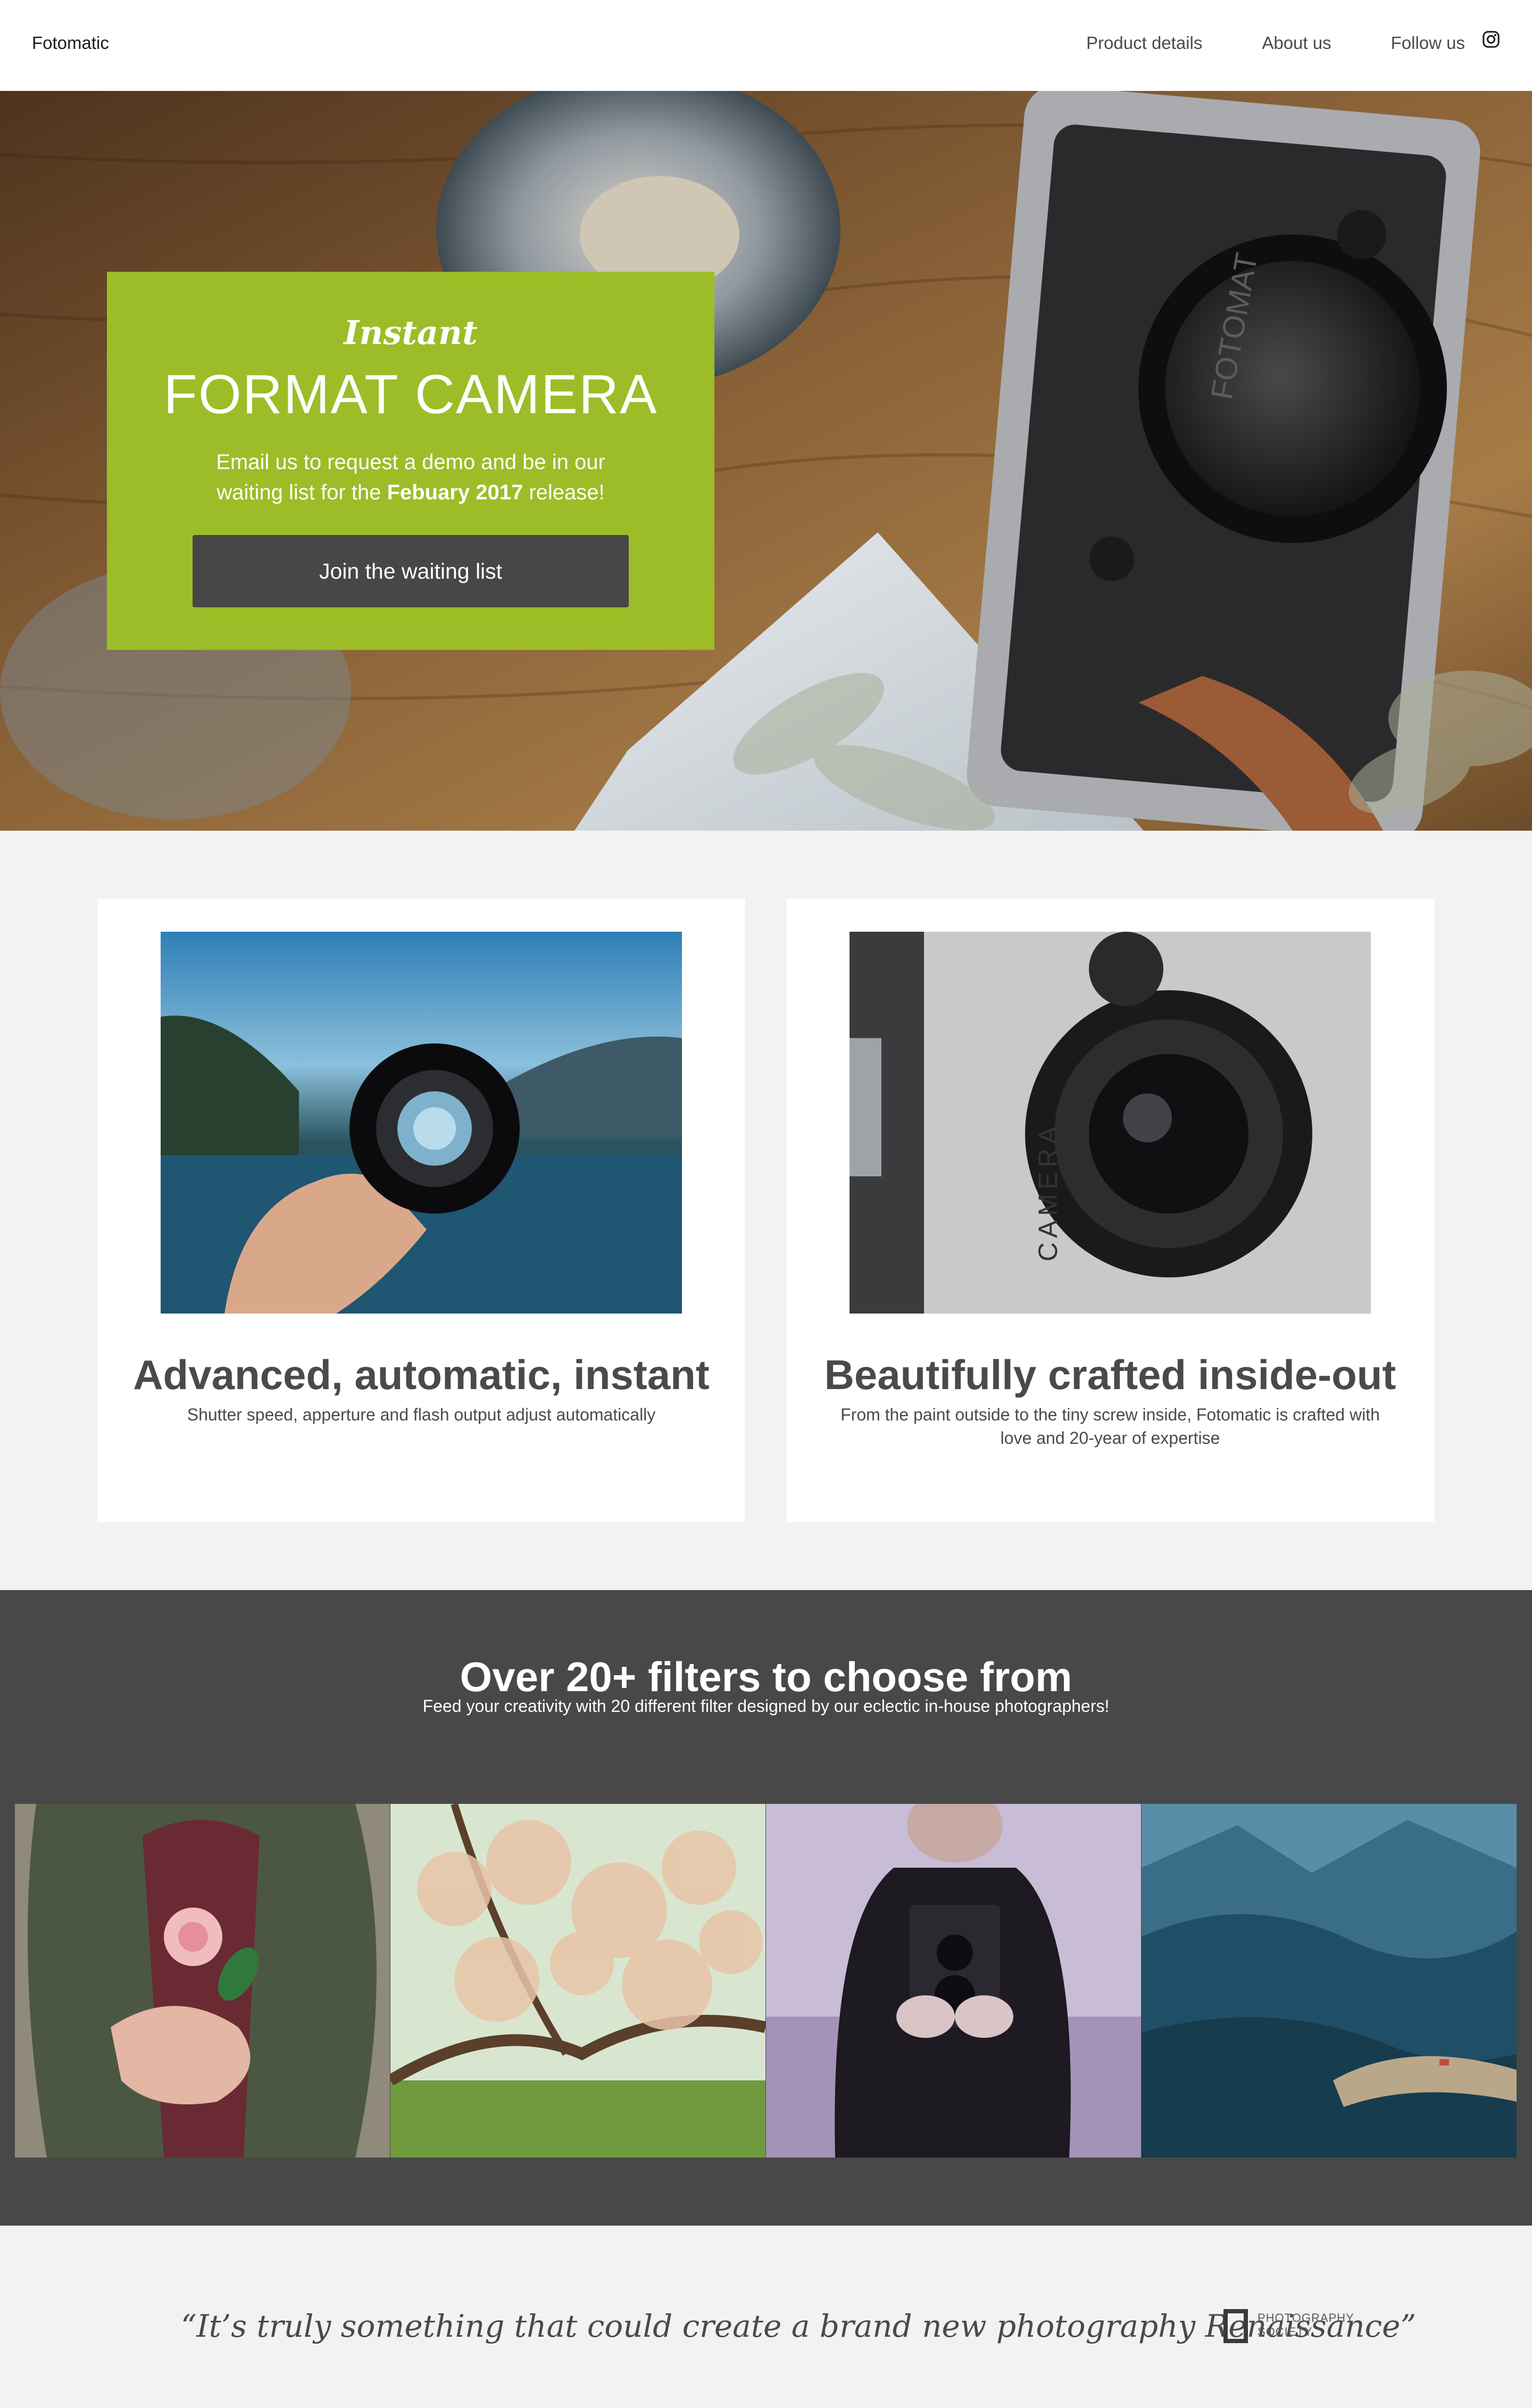 This screenshot has width=1532, height=2408. I want to click on hero-headline: FORMAT CAMERA, so click(410, 394).